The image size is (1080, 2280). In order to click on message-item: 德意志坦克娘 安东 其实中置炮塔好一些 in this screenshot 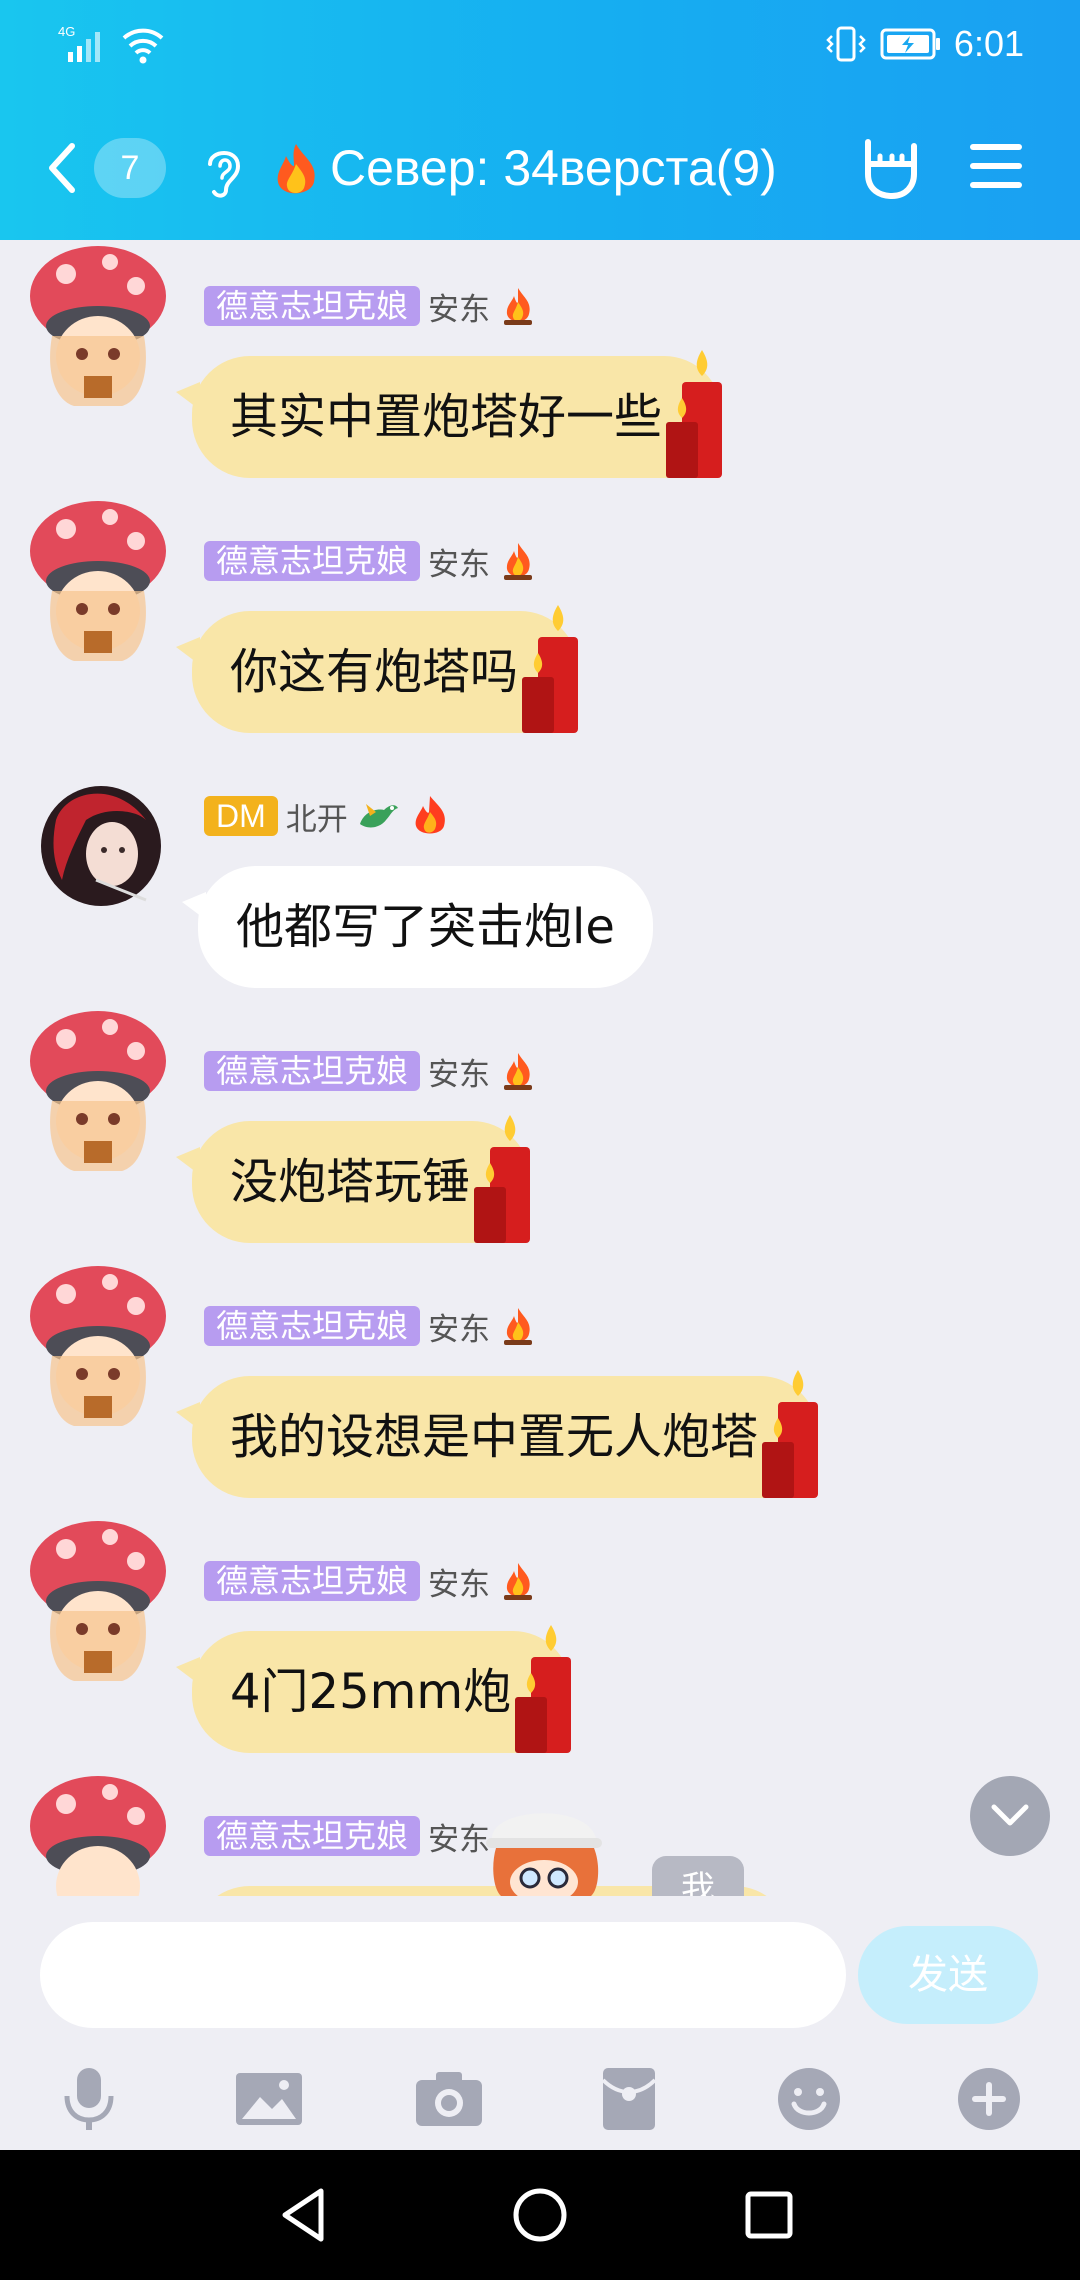, I will do `click(540, 360)`.